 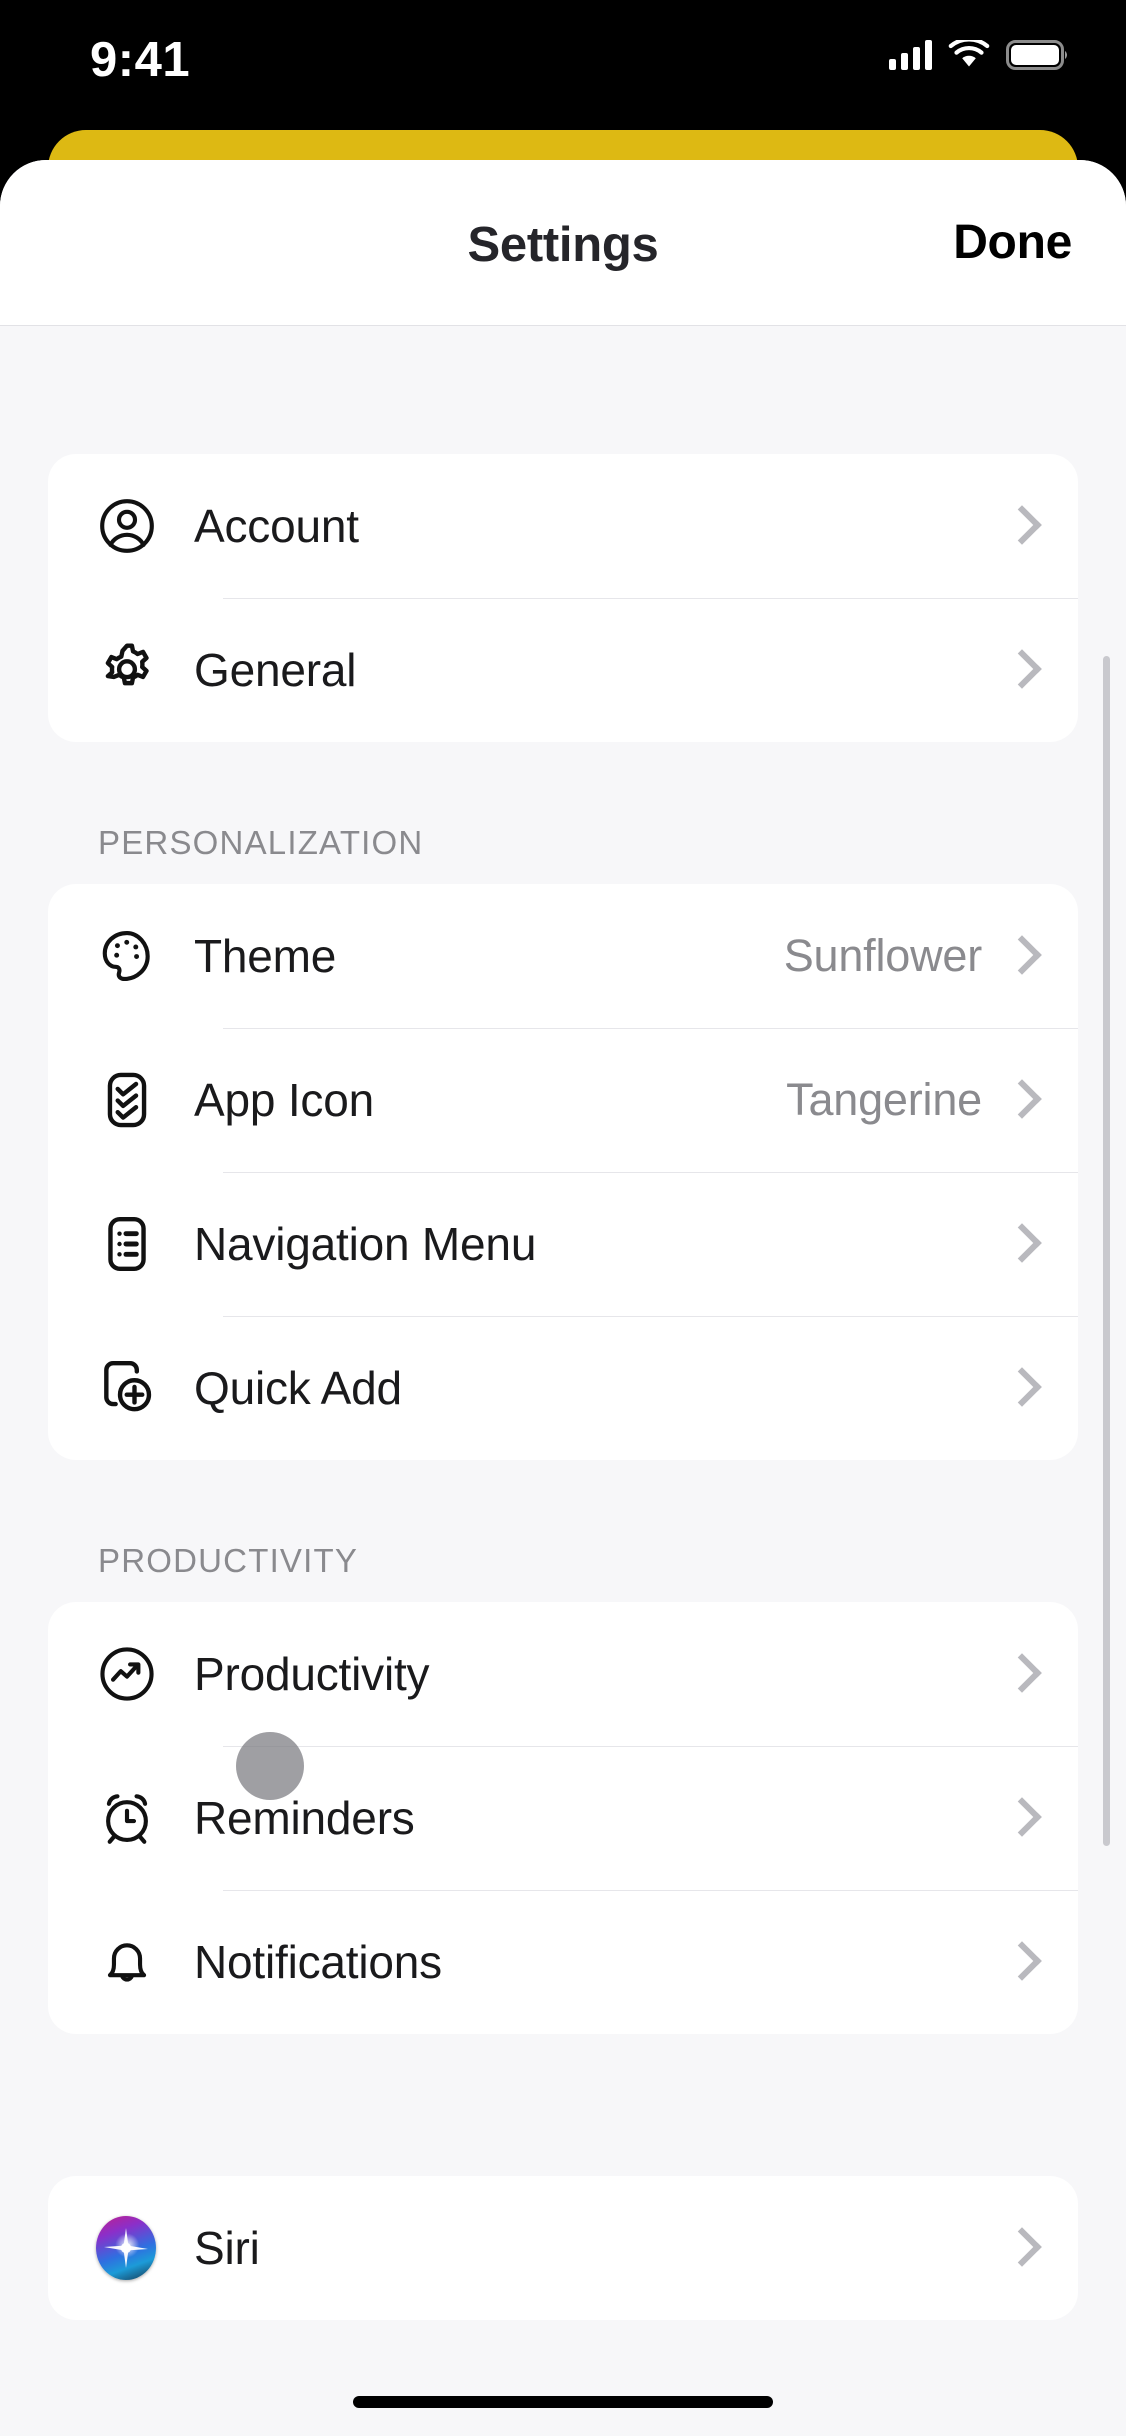 I want to click on settings-row-value: Tangerine, so click(x=884, y=1099).